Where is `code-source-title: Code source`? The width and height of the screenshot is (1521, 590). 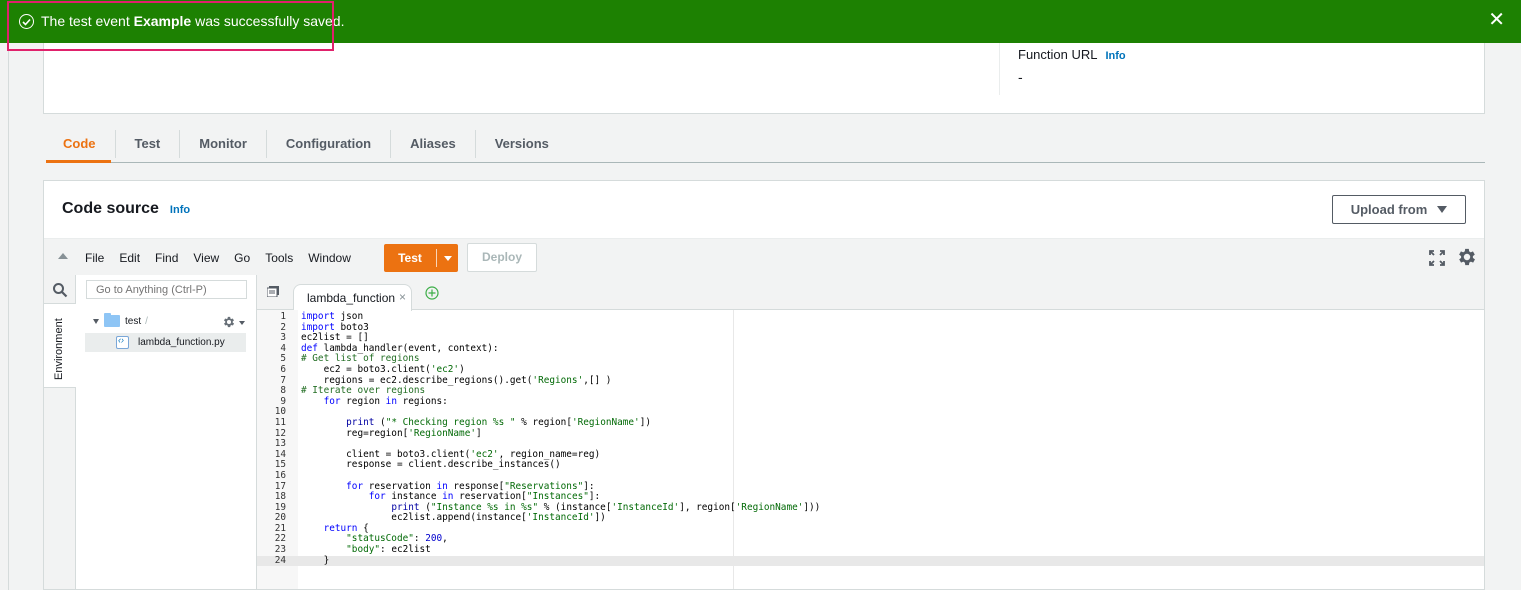 code-source-title: Code source is located at coordinates (110, 208).